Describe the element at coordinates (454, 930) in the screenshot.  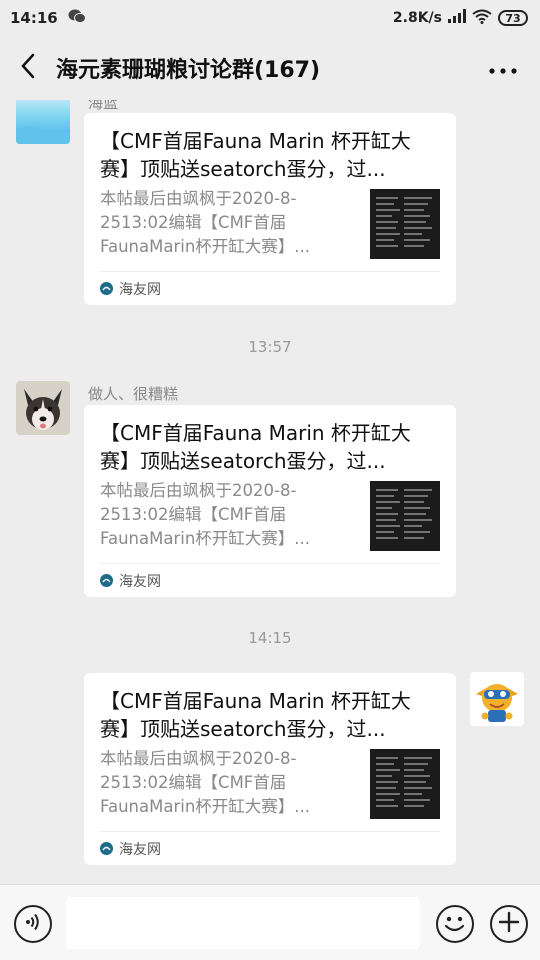
I see `emoji-icon` at that location.